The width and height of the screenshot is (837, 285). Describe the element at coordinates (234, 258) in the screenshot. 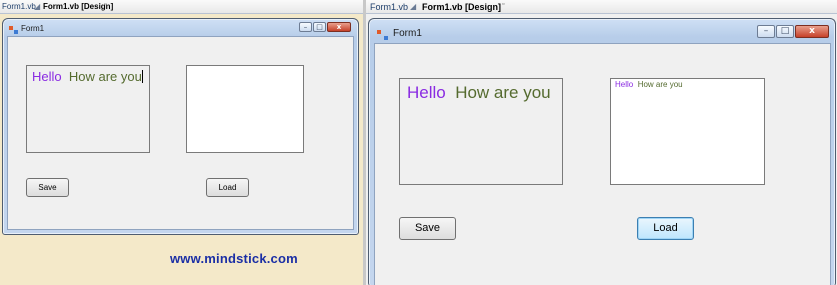

I see `watermark-text: www.mindstick.com` at that location.